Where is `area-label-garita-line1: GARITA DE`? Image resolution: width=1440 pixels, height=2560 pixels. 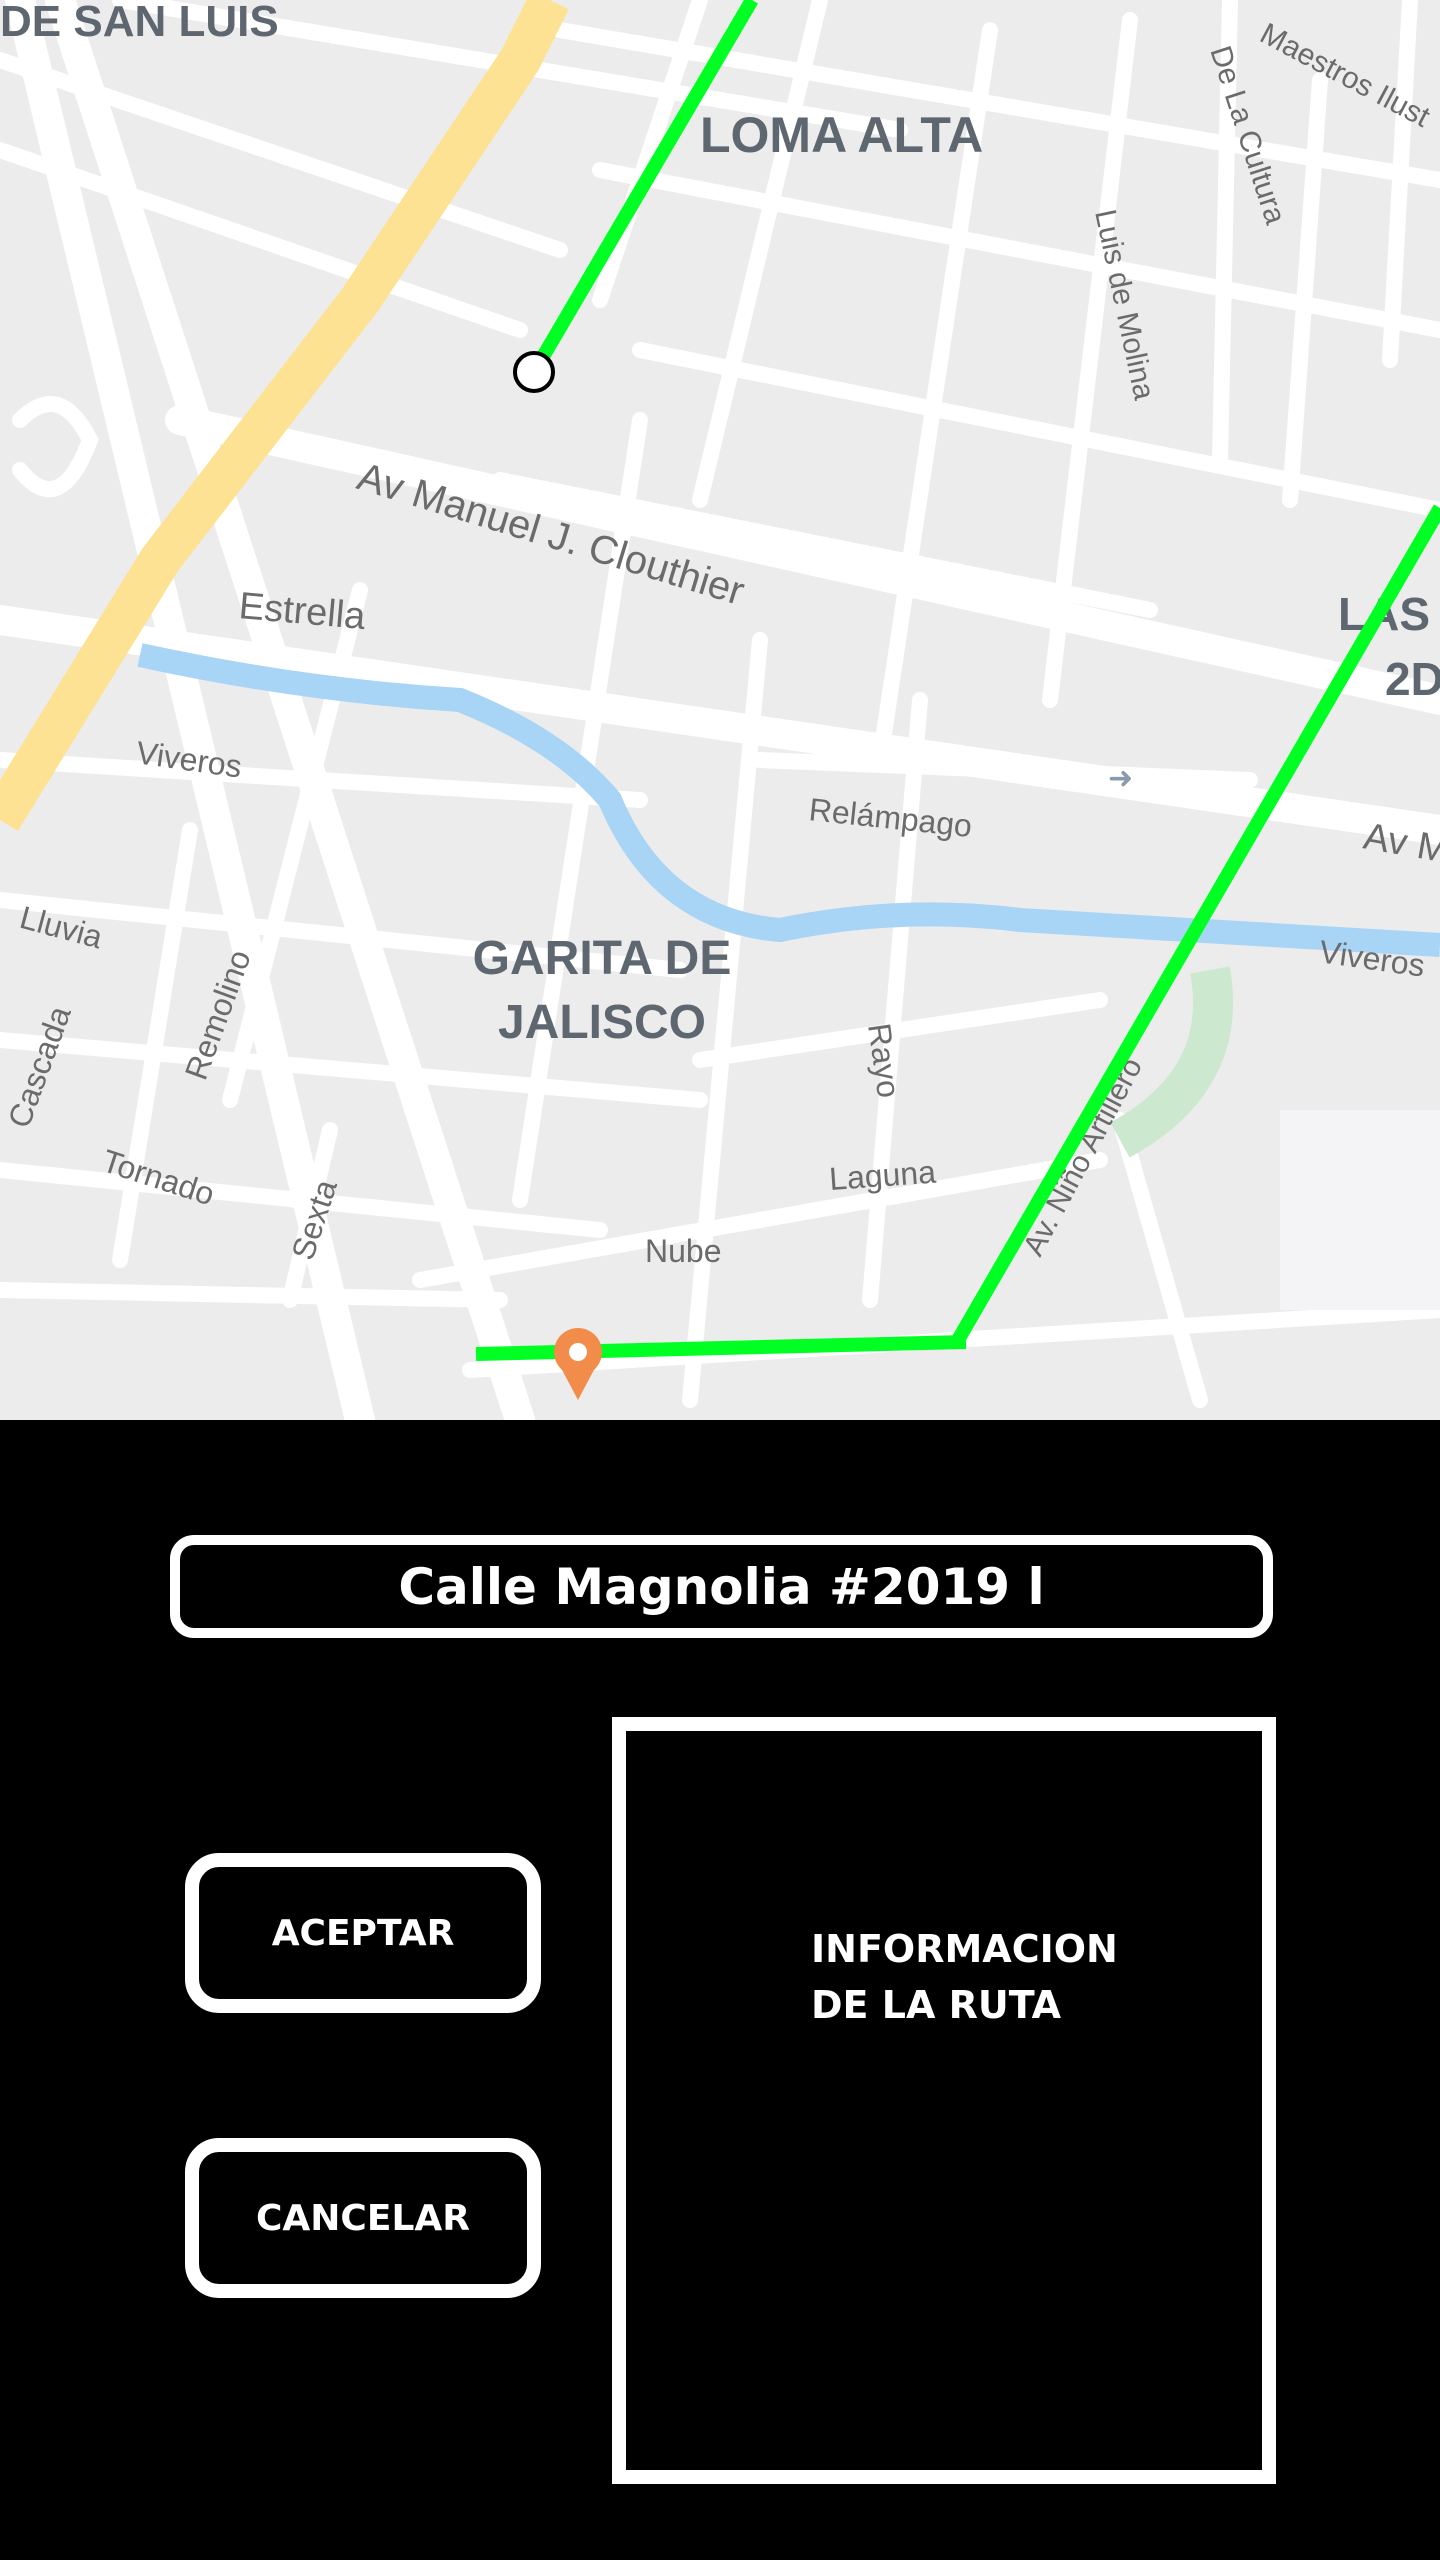 area-label-garita-line1: GARITA DE is located at coordinates (602, 958).